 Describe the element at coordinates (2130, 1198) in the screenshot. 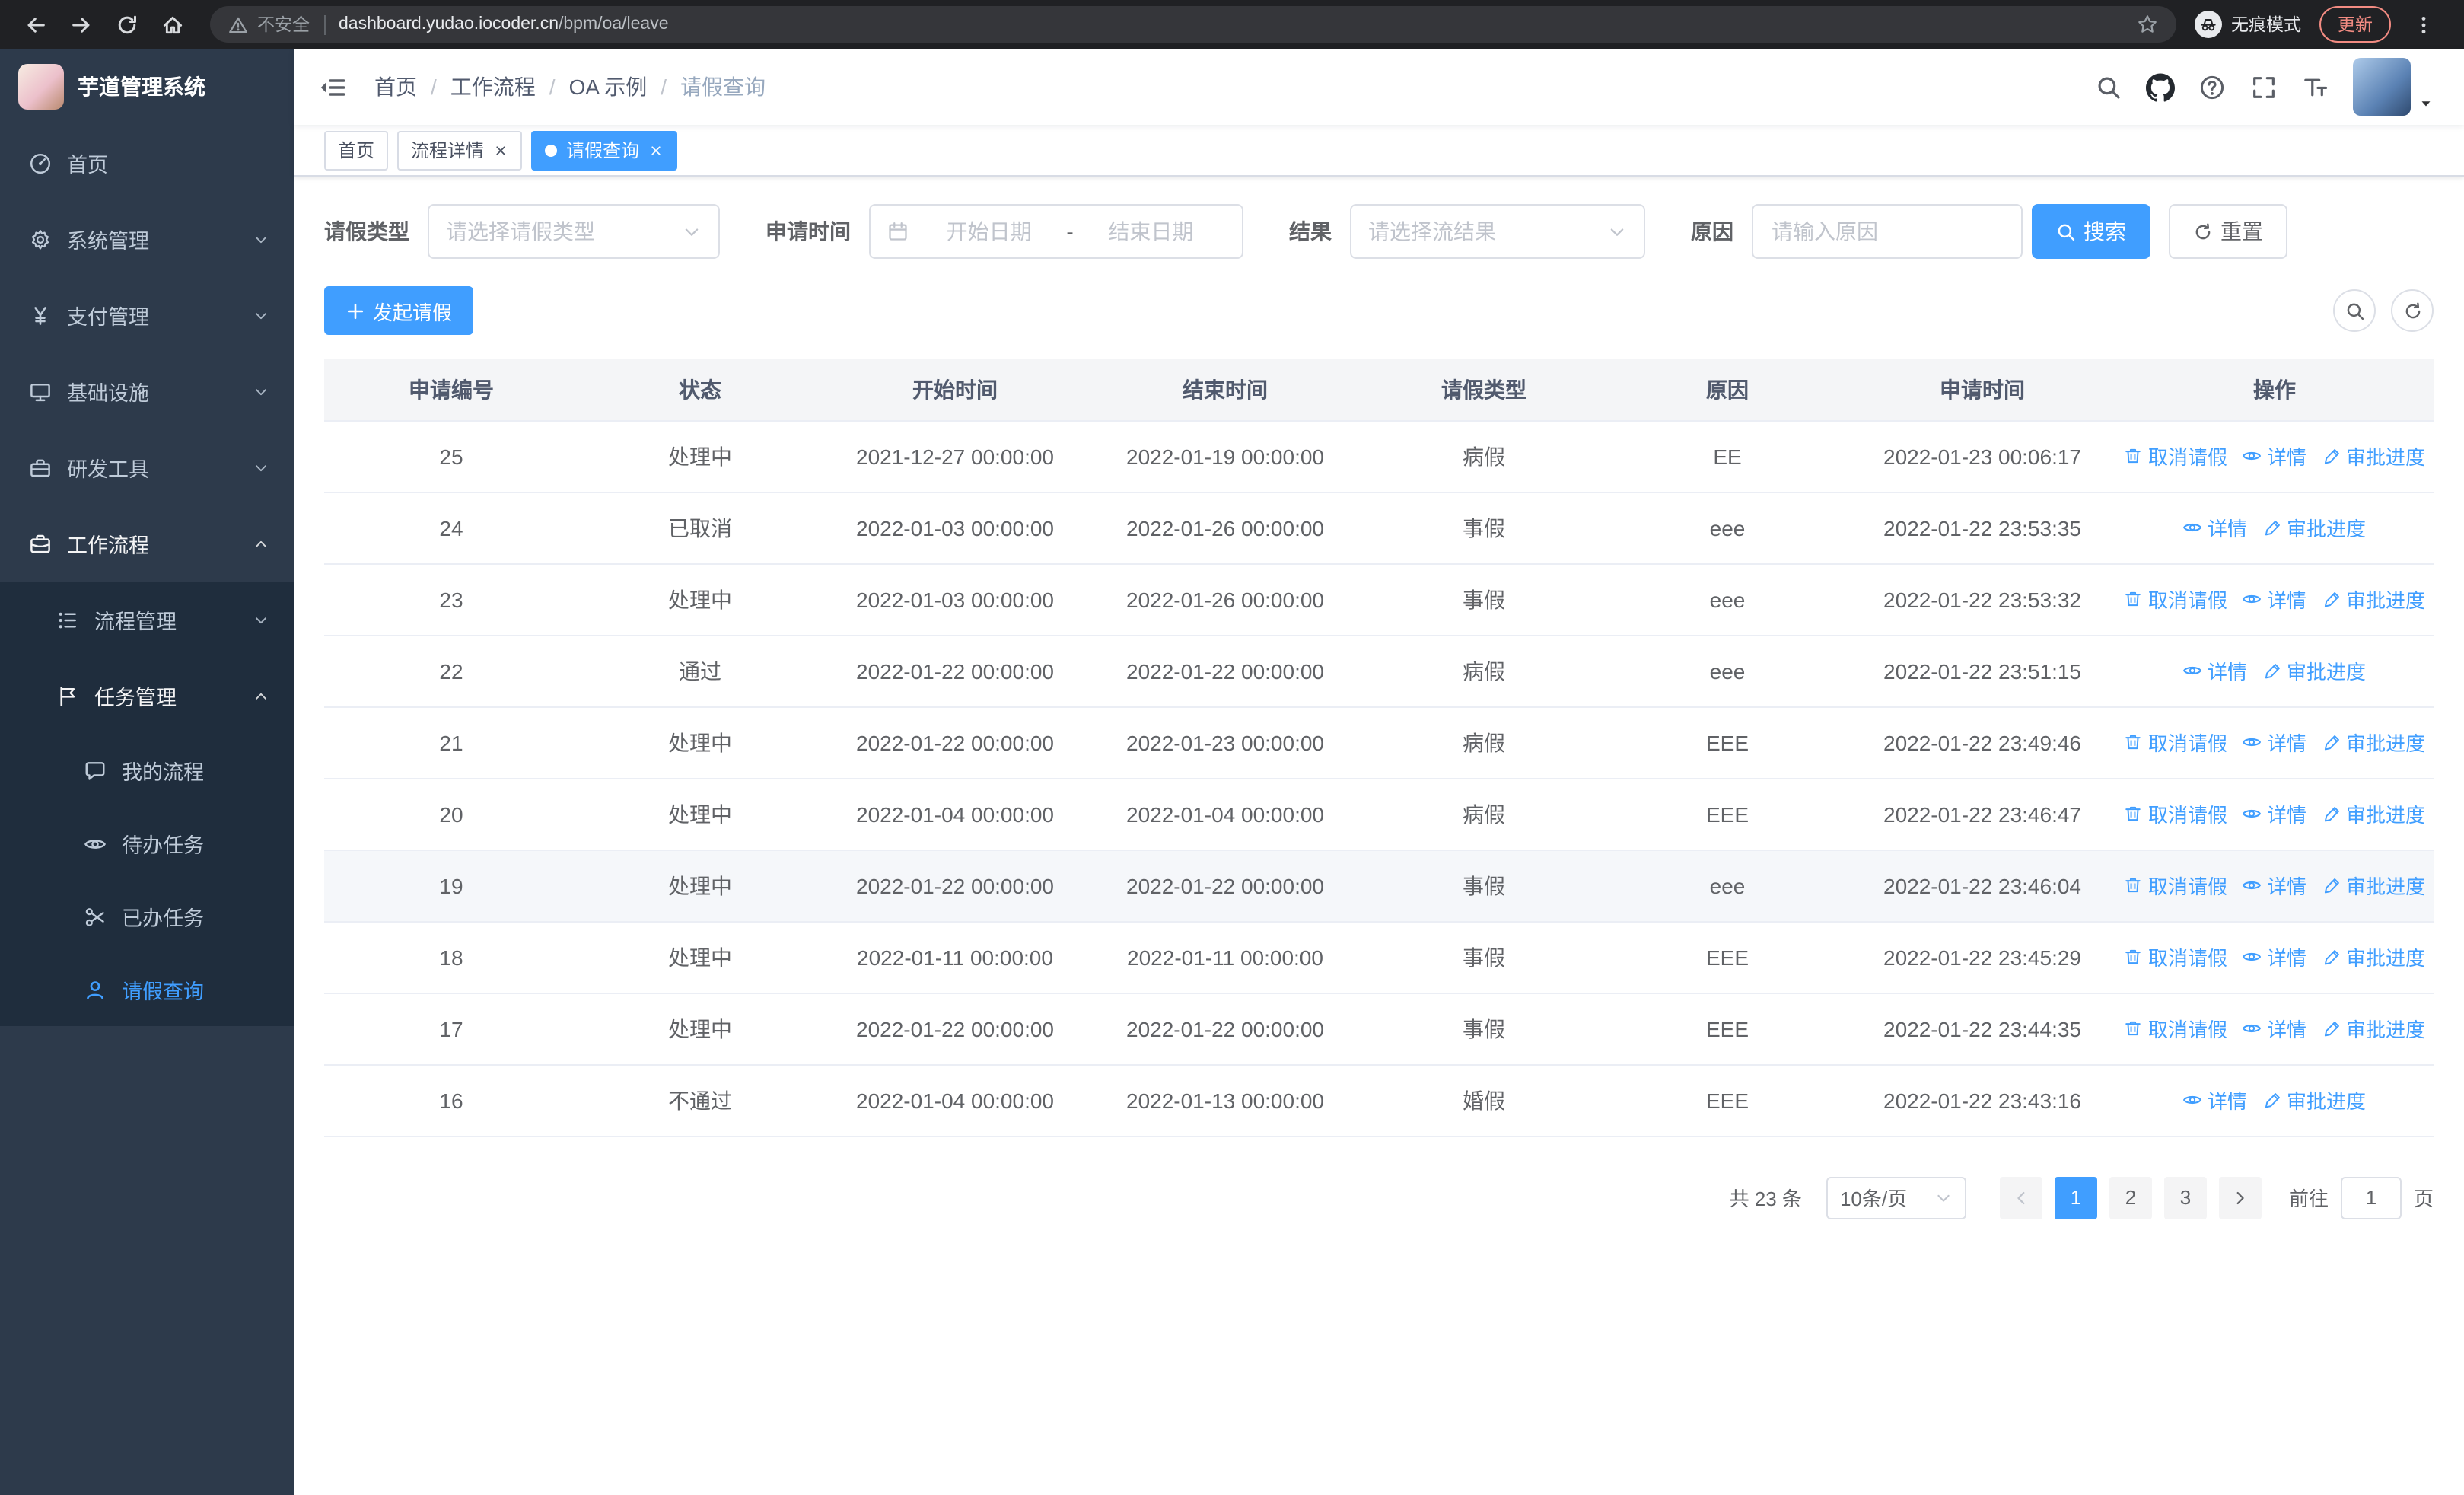

I see `page-number-button: 2` at that location.